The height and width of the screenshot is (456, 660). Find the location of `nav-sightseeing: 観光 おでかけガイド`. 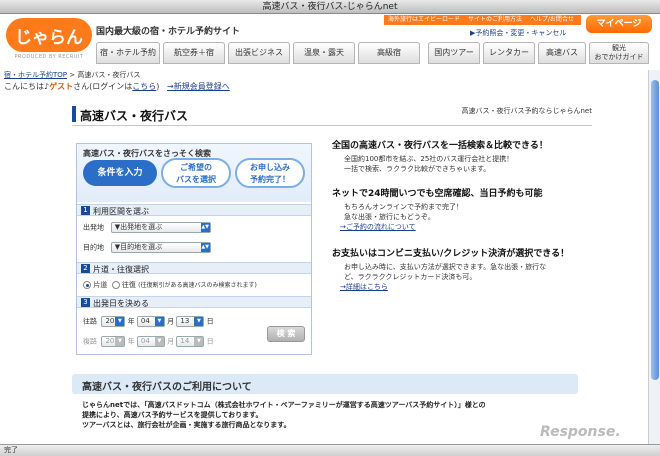

nav-sightseeing: 観光 おでかけガイド is located at coordinates (619, 53).